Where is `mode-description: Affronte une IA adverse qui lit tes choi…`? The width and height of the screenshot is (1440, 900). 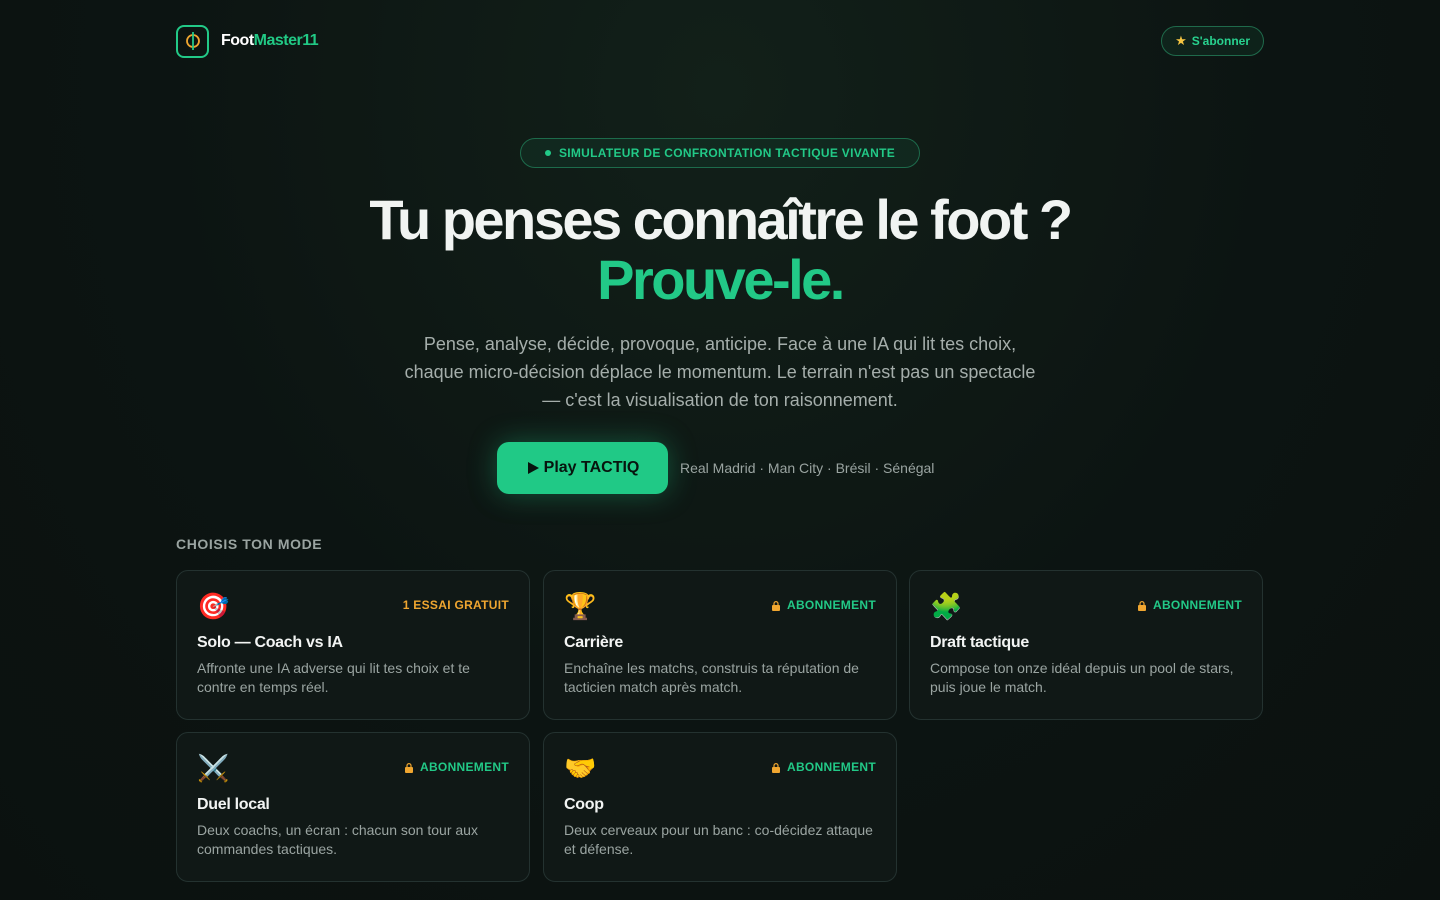
mode-description: Affronte une IA adverse qui lit tes choi… is located at coordinates (333, 677).